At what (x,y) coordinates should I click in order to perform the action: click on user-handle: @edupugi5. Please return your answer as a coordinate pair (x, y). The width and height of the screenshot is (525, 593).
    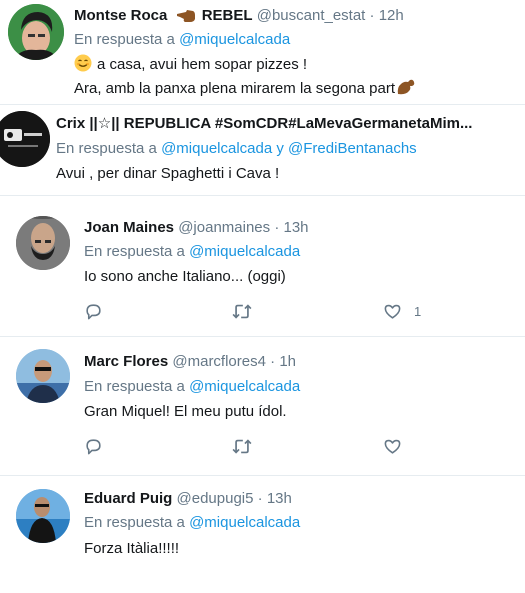
    Looking at the image, I should click on (215, 498).